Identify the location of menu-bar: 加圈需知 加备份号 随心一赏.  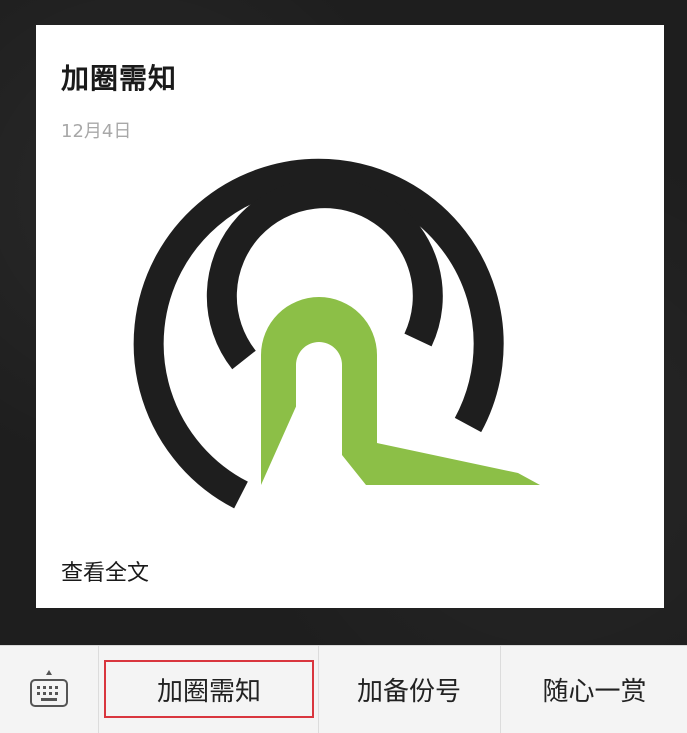
(343, 689).